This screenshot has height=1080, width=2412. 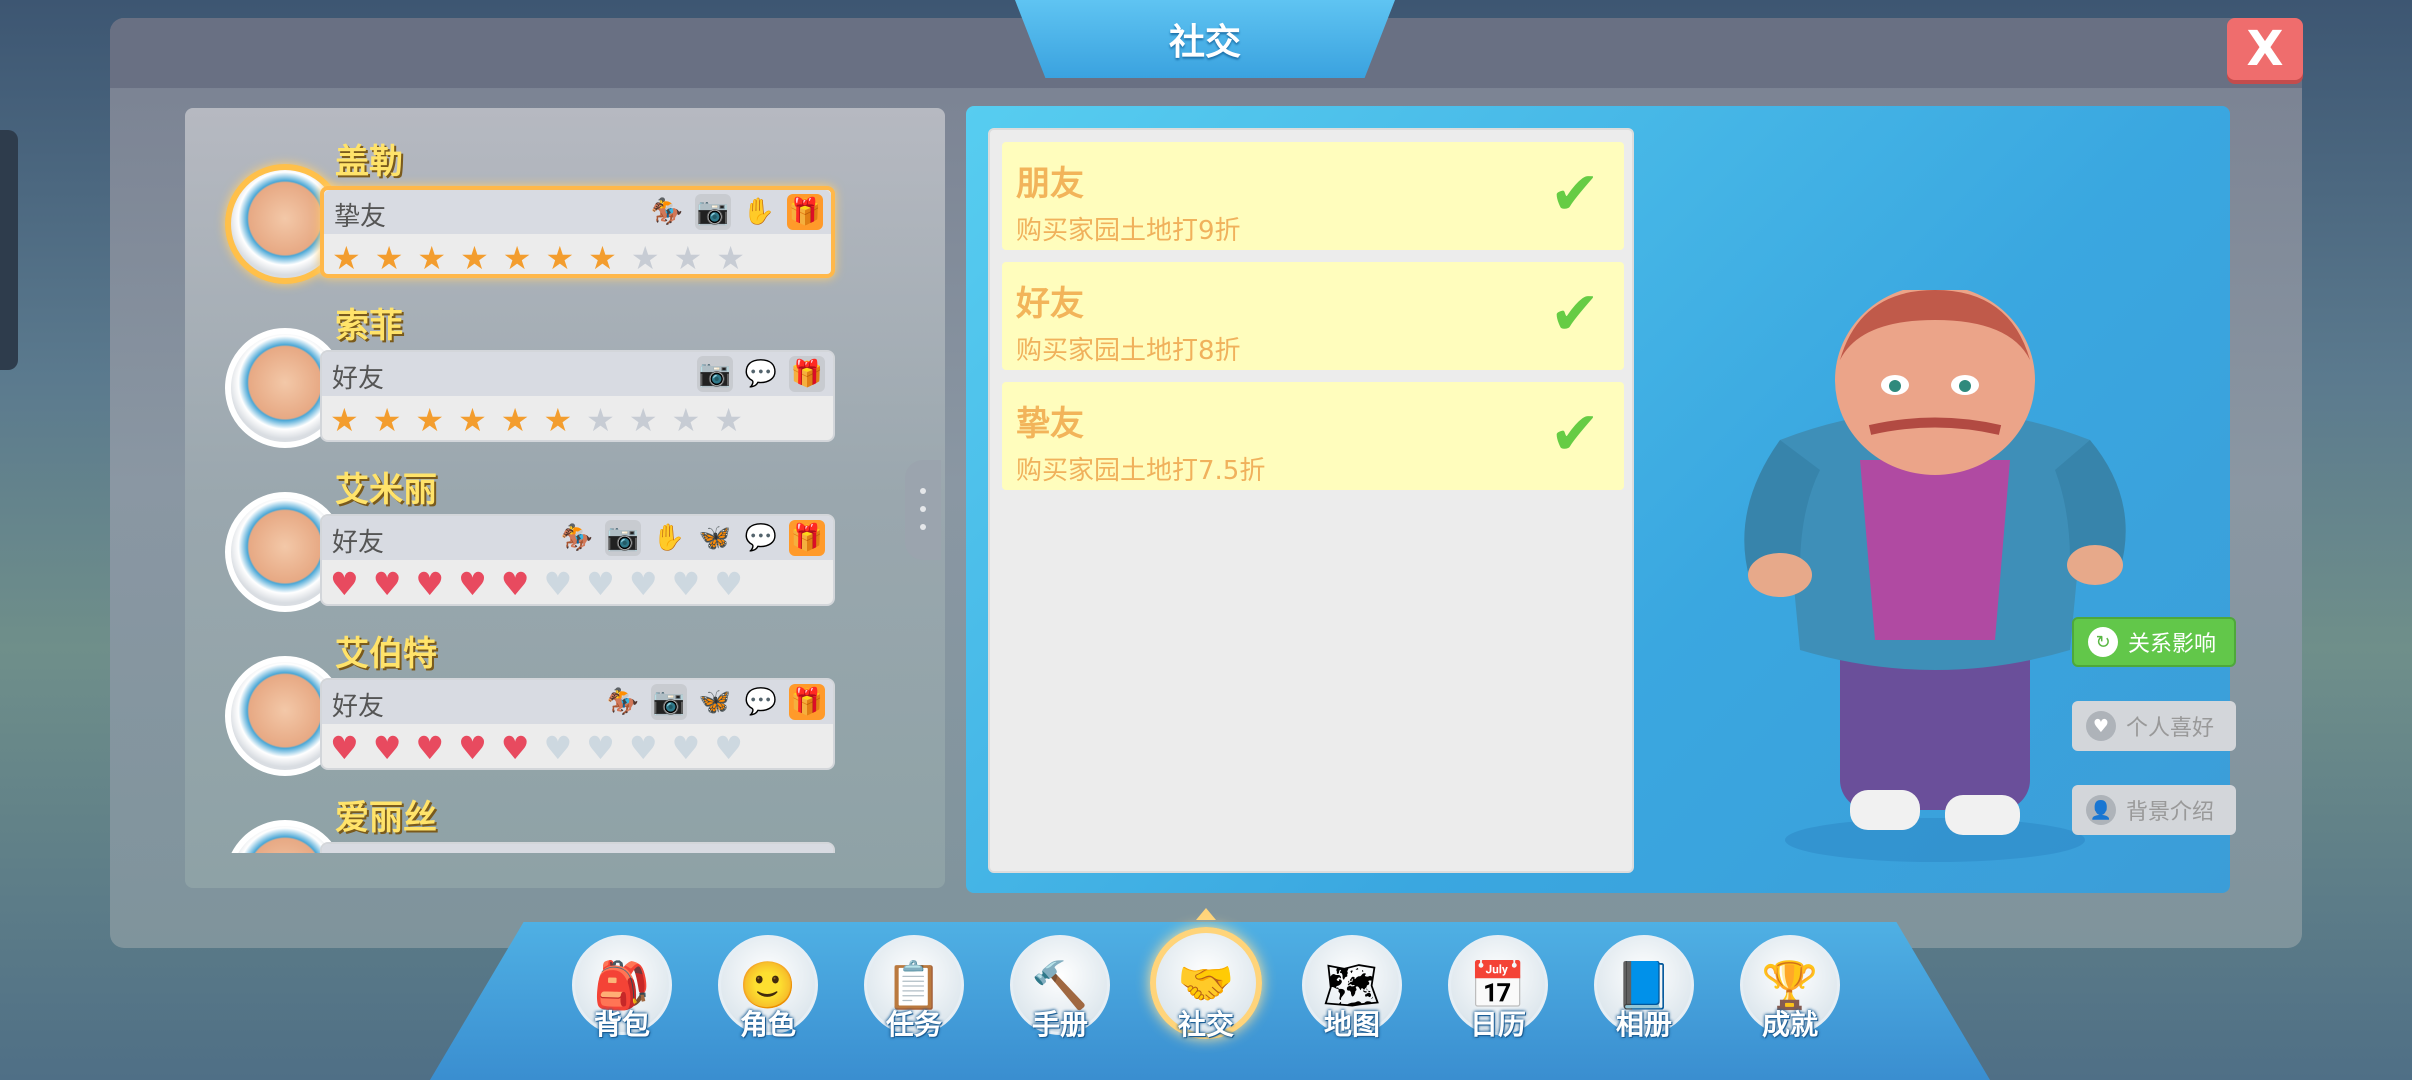 What do you see at coordinates (923, 510) in the screenshot?
I see `panel-drag-handle` at bounding box center [923, 510].